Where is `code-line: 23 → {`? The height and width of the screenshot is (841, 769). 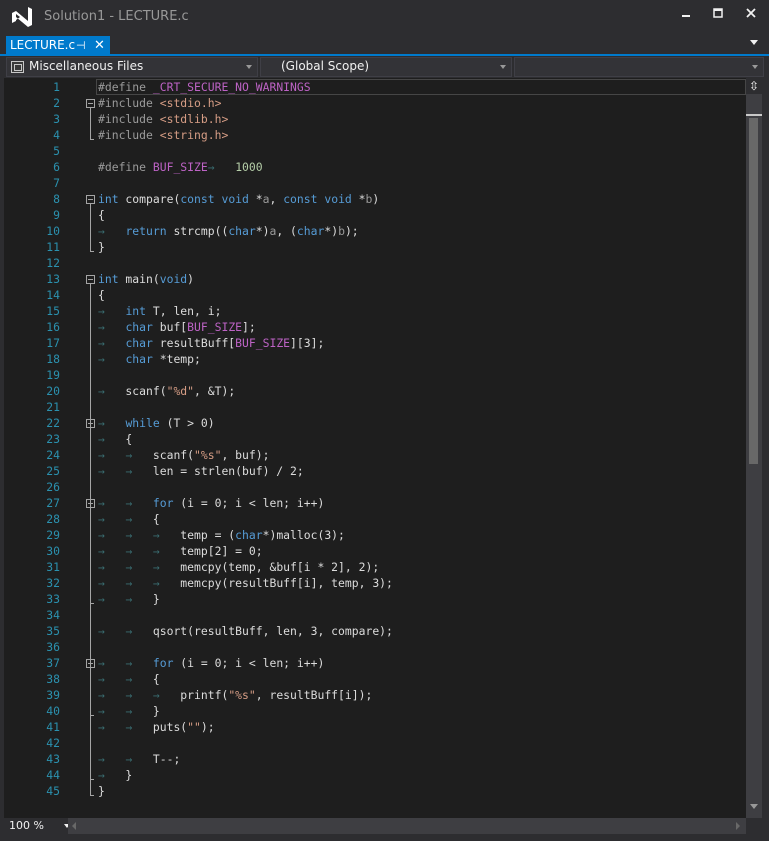
code-line: 23 → { is located at coordinates (375, 439).